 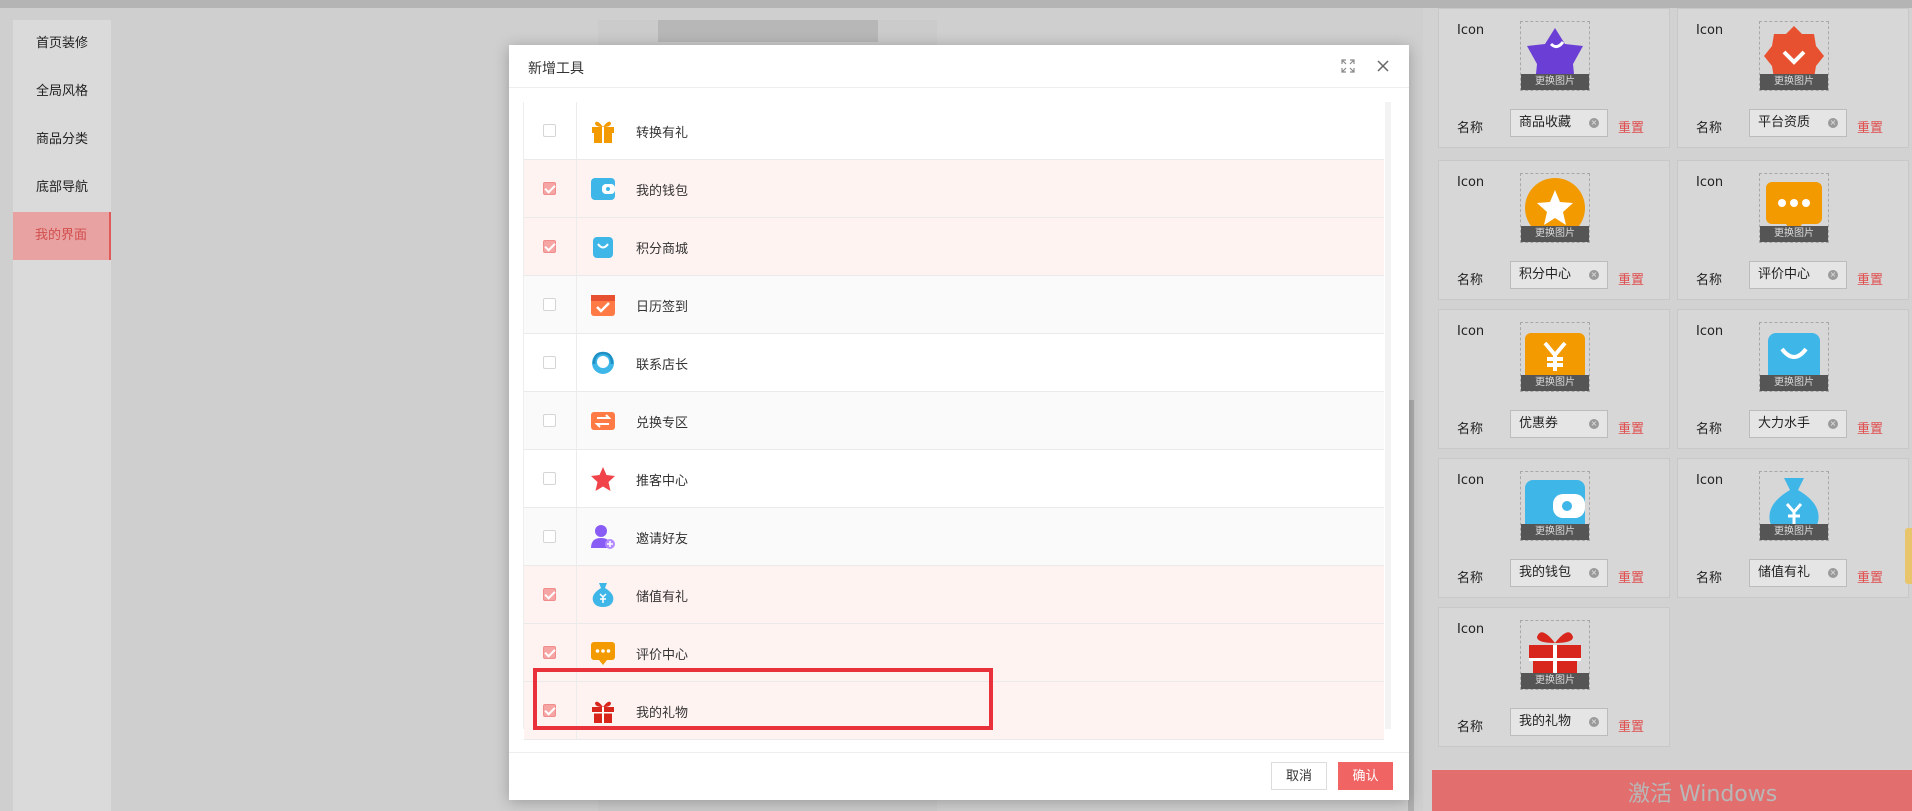 What do you see at coordinates (954, 363) in the screenshot?
I see `list-item: 联系店长` at bounding box center [954, 363].